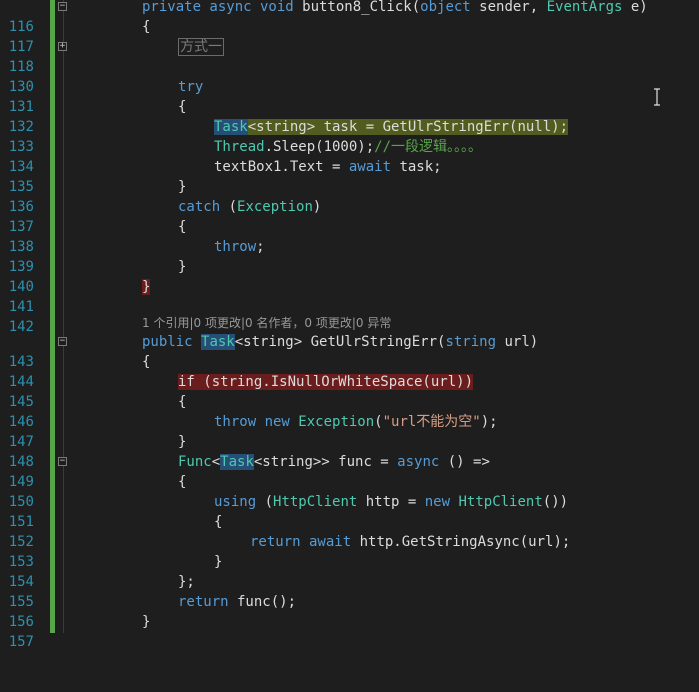 The image size is (699, 692). Describe the element at coordinates (416, 167) in the screenshot. I see `statement: task;` at that location.